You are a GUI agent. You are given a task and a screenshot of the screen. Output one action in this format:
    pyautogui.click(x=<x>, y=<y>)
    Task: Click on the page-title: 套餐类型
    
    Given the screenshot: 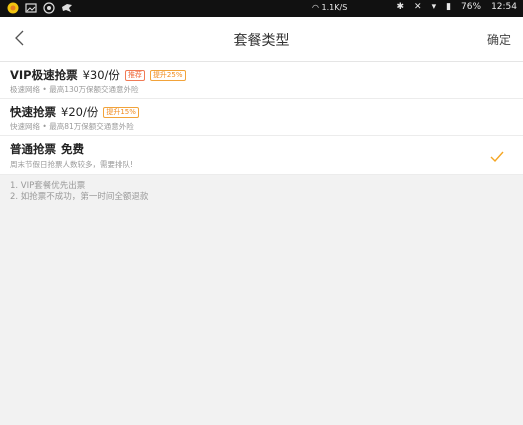 What is the action you would take?
    pyautogui.click(x=261, y=41)
    